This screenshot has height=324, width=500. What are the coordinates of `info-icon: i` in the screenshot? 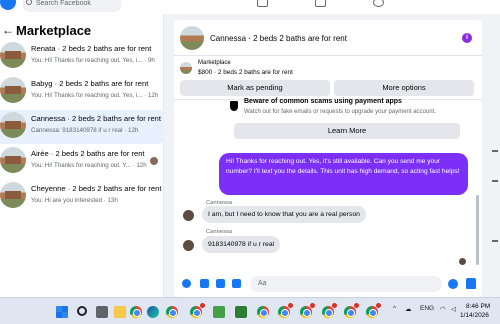 It's located at (467, 38).